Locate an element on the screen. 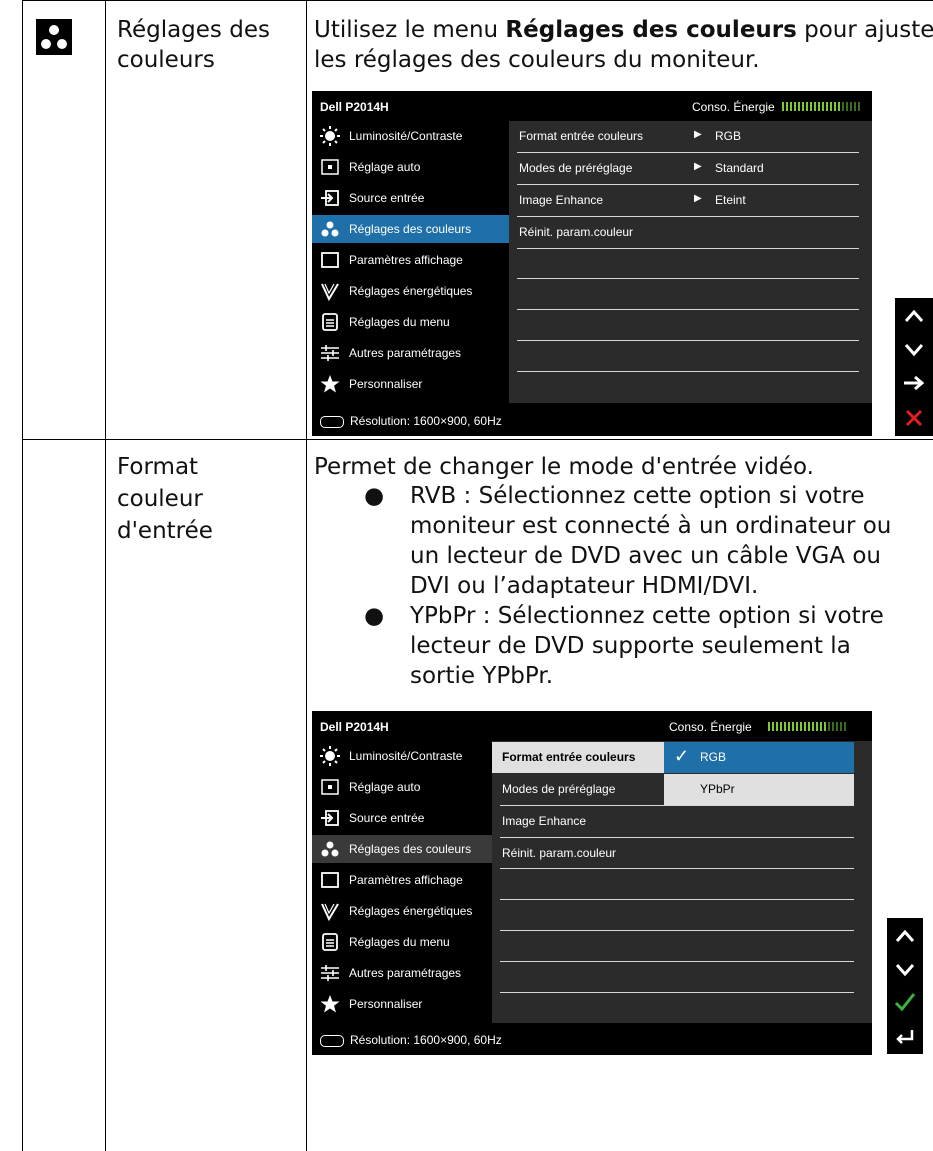  table-border-col2 is located at coordinates (306, 575).